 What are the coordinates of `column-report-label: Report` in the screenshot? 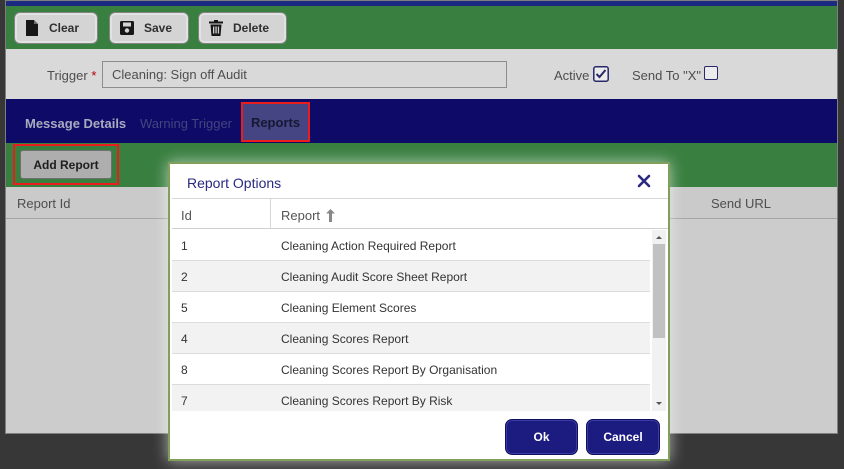 It's located at (301, 215).